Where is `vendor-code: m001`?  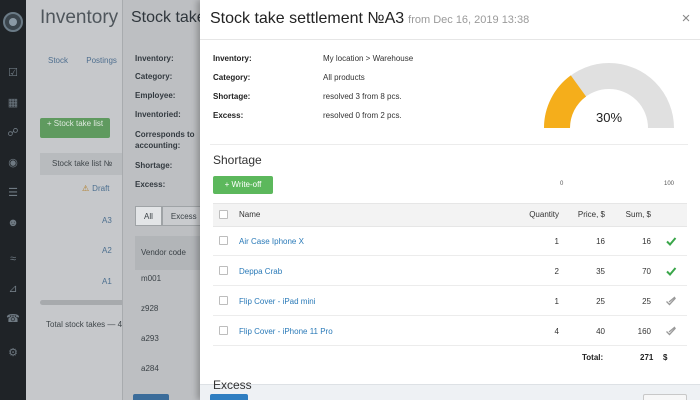
vendor-code: m001 is located at coordinates (151, 278).